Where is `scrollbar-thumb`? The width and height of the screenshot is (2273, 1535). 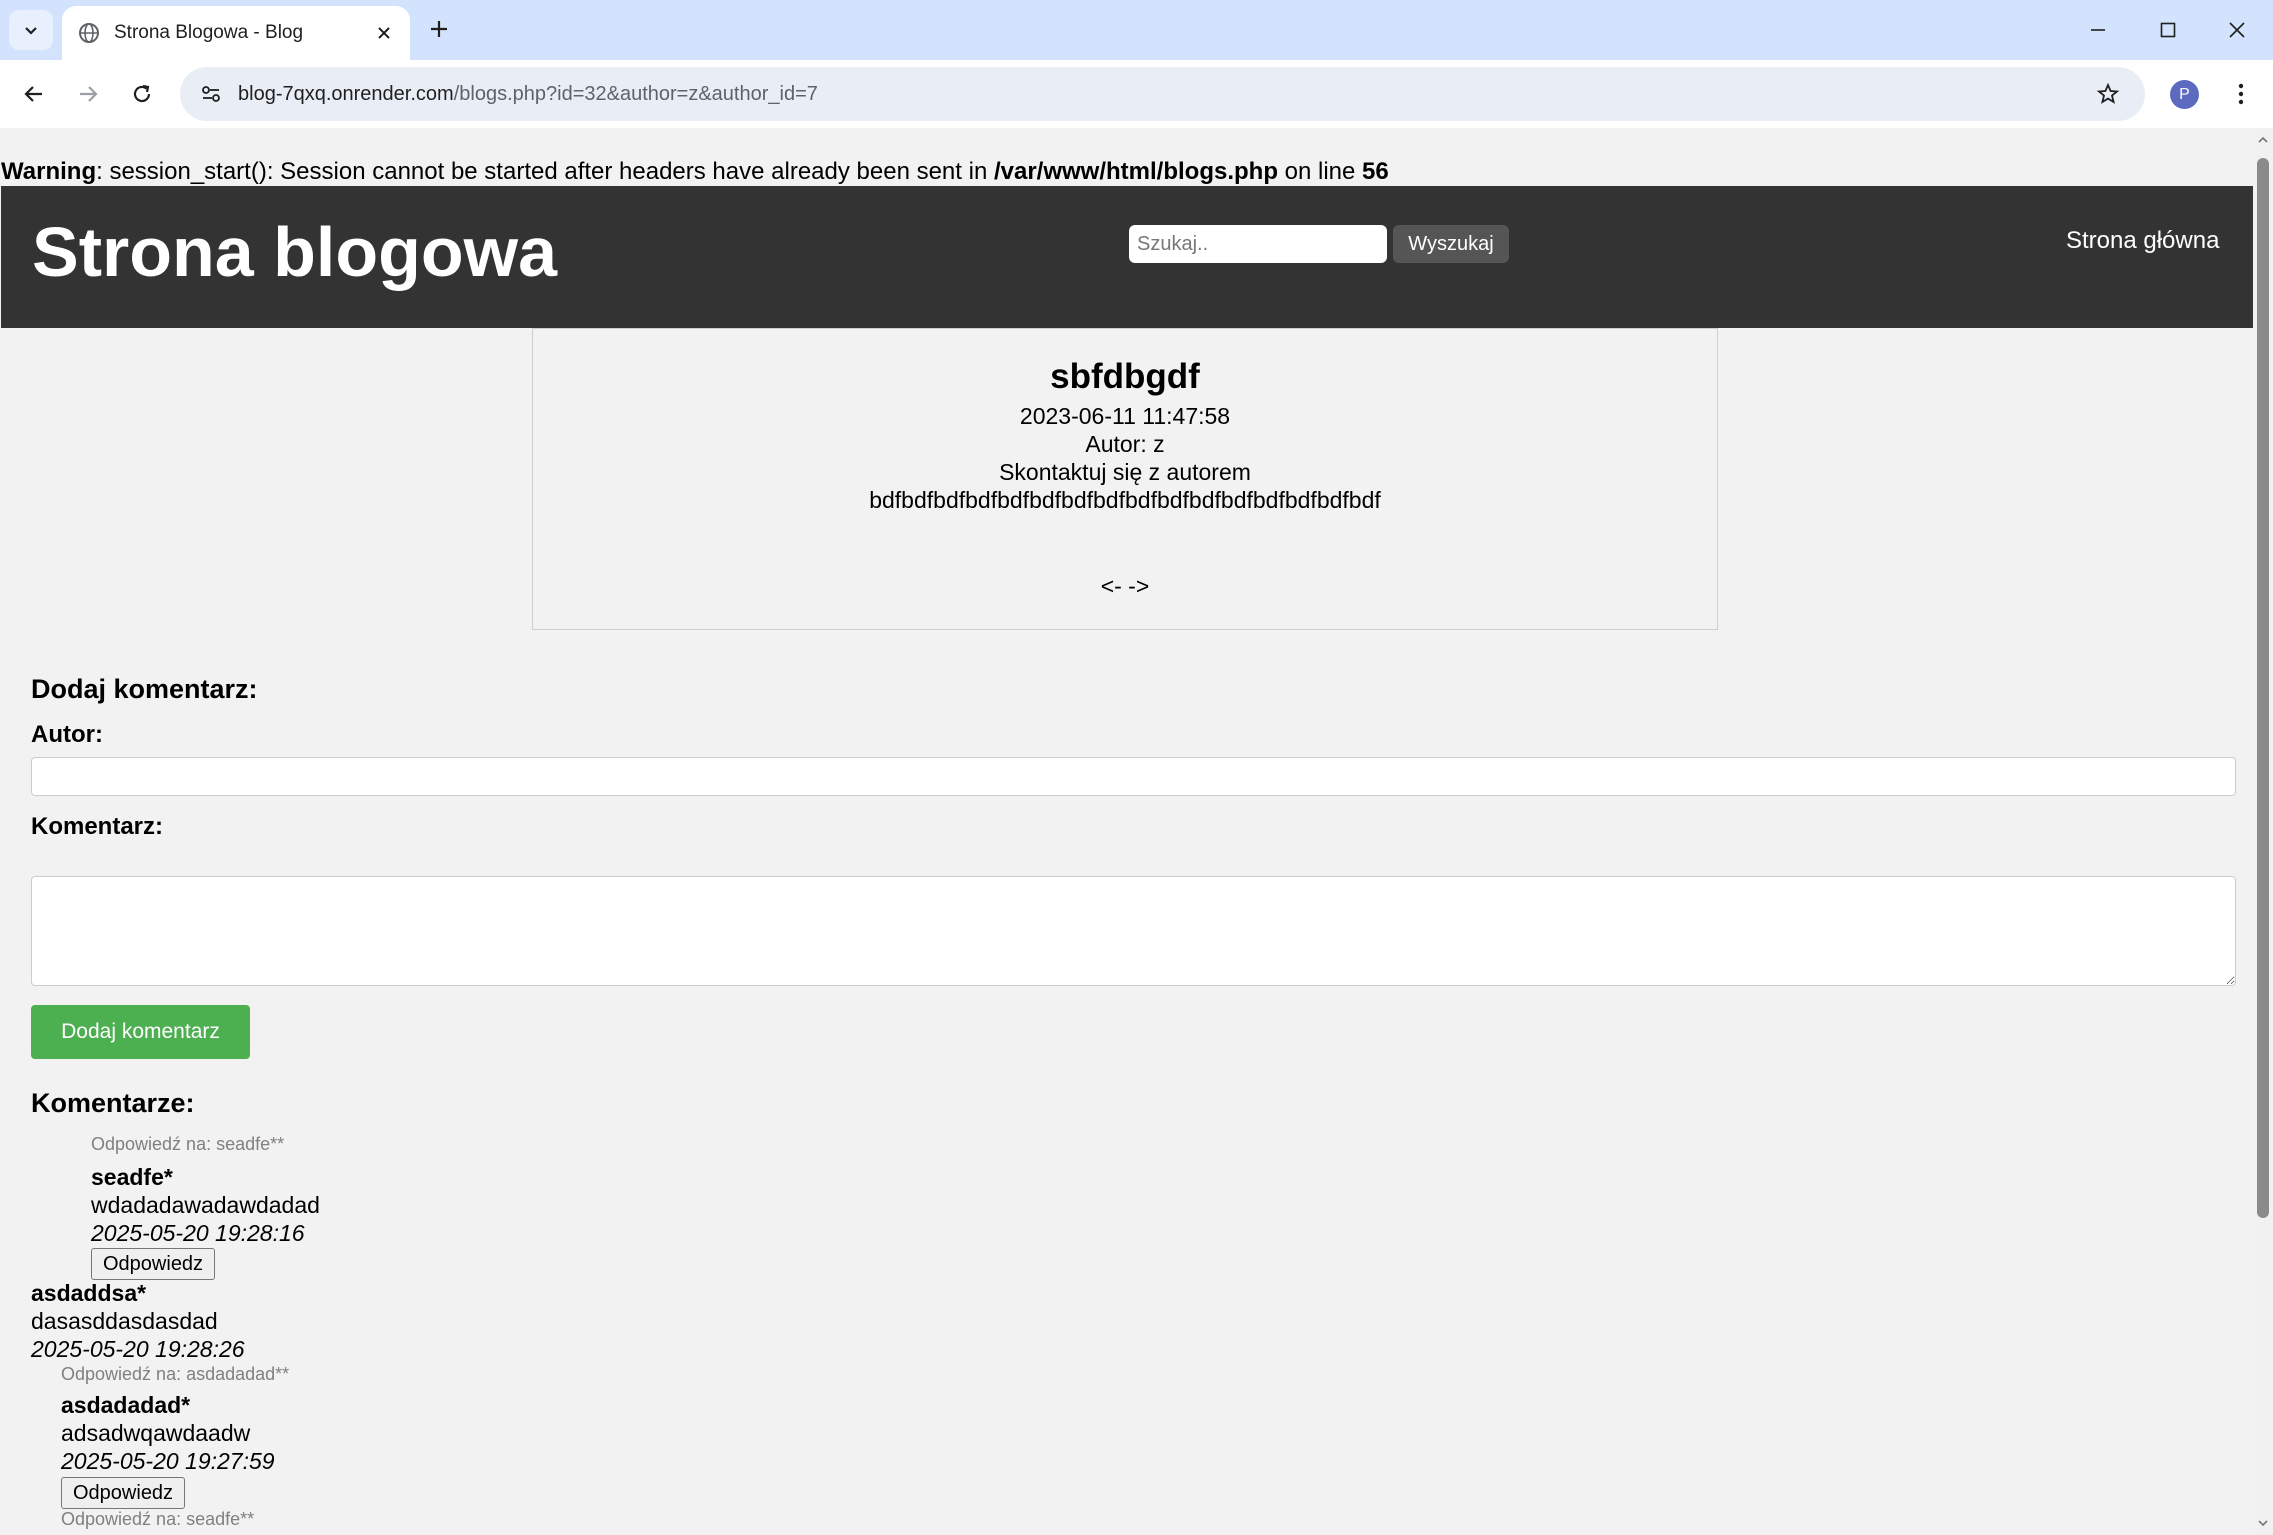 scrollbar-thumb is located at coordinates (2263, 688).